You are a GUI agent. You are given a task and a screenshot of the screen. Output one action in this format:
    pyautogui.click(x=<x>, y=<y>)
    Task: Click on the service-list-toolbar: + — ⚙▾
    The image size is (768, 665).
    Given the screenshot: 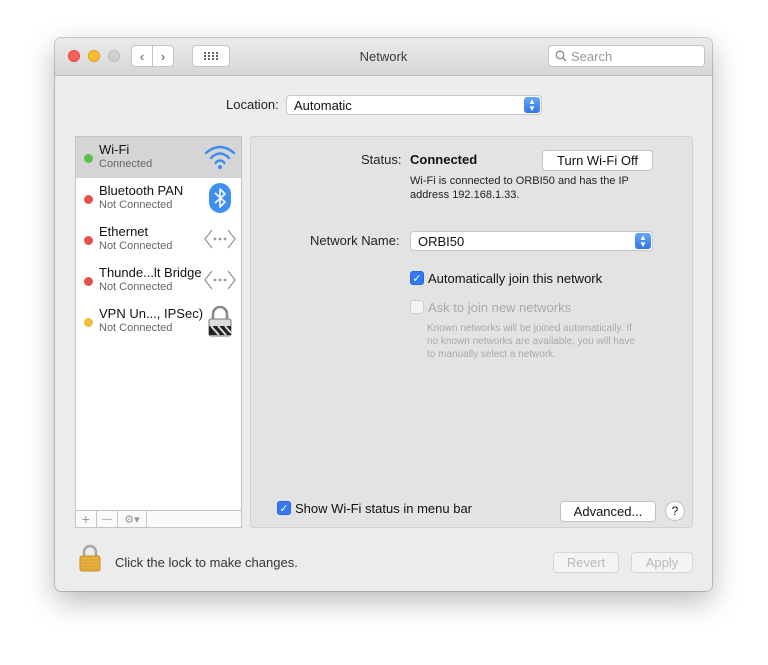 What is the action you would take?
    pyautogui.click(x=158, y=519)
    